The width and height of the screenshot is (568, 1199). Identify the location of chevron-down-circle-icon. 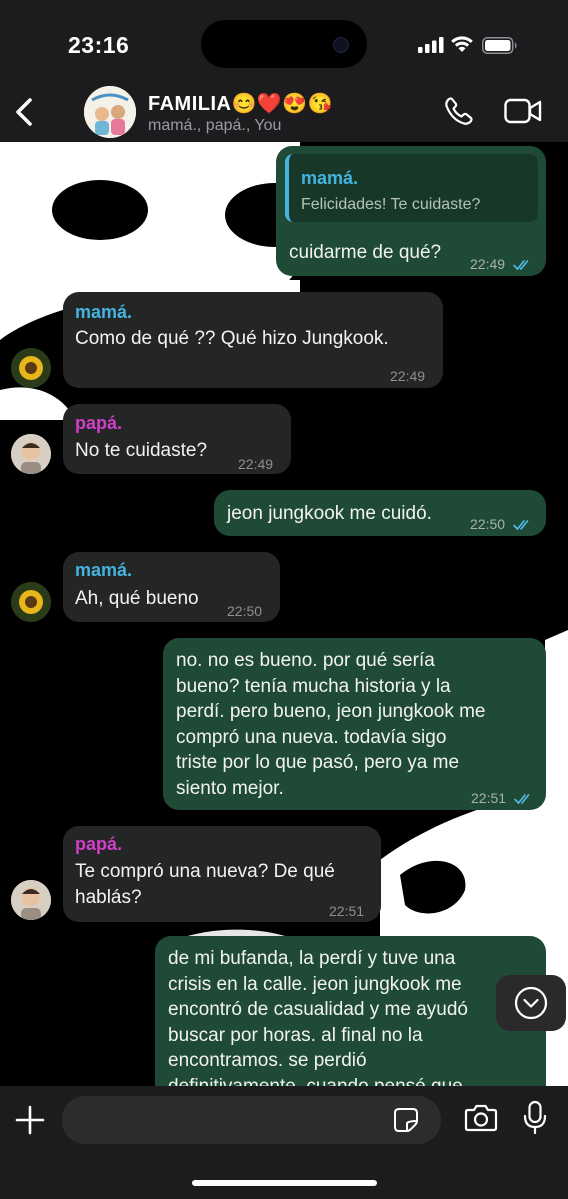
(531, 1003).